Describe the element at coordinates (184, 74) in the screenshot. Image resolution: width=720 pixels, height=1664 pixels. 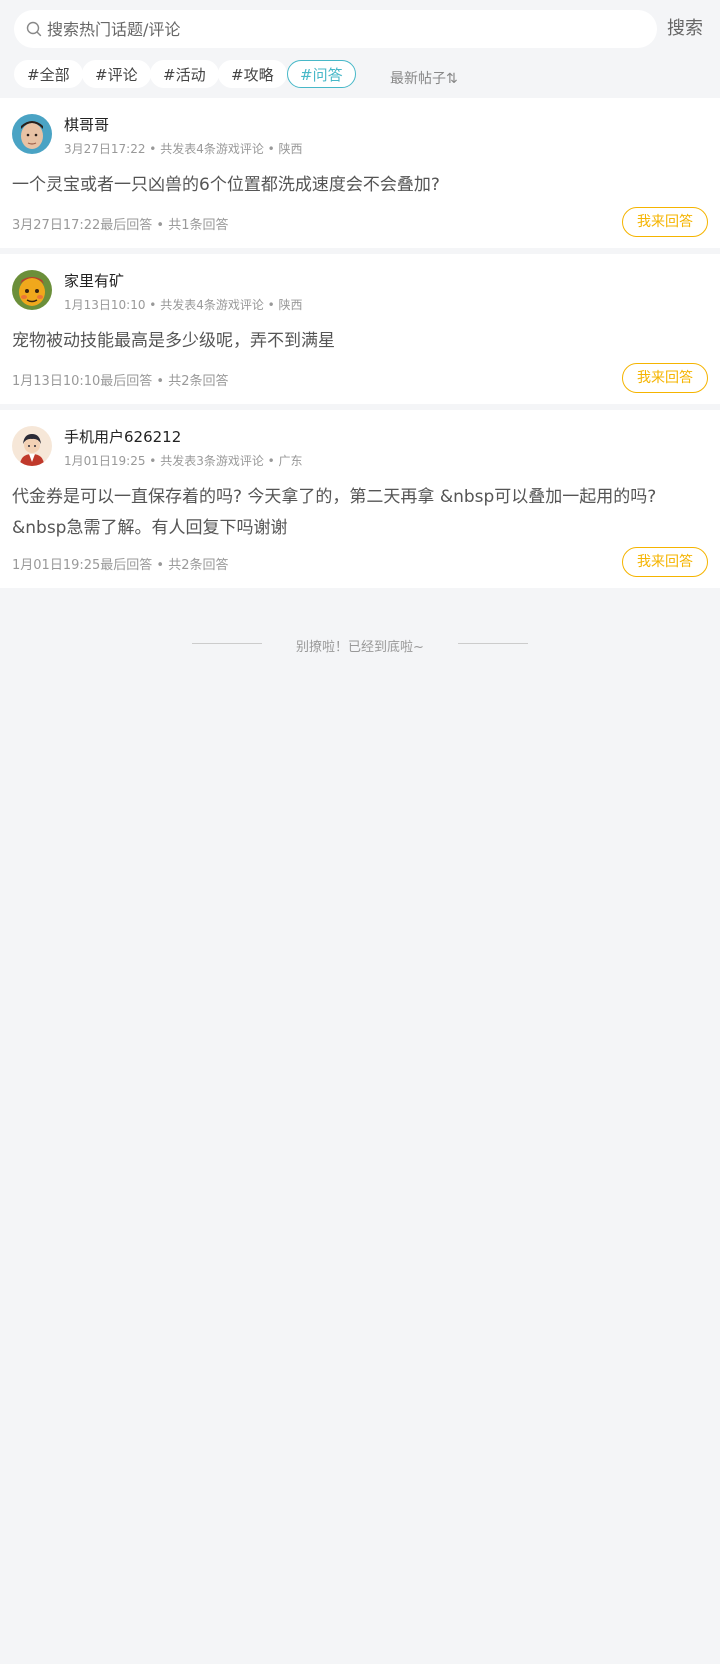
I see `tag-activity: #活动` at that location.